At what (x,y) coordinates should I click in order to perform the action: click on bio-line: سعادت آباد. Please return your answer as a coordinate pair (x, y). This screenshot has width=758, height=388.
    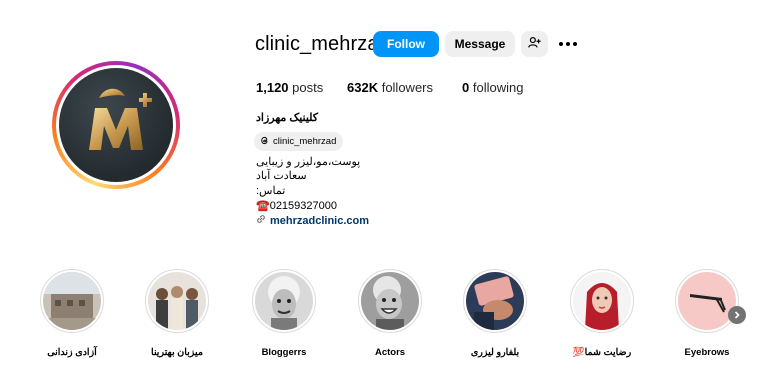
    Looking at the image, I should click on (281, 176).